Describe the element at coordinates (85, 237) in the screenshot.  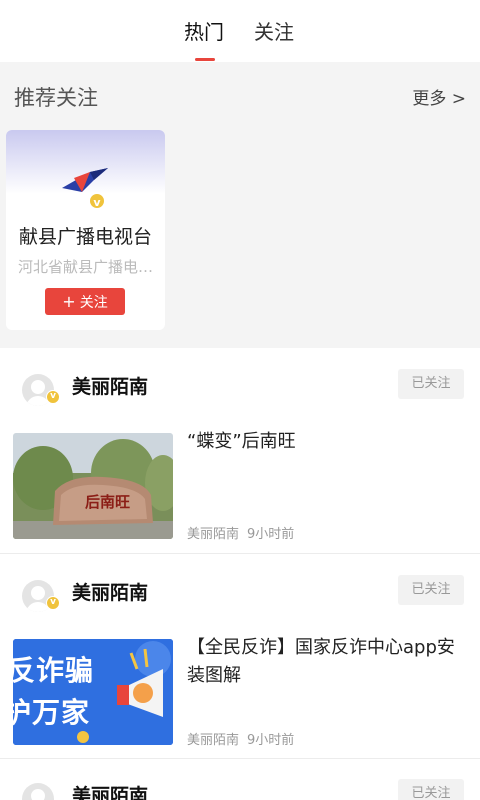
I see `card-name: 献县广播电视台` at that location.